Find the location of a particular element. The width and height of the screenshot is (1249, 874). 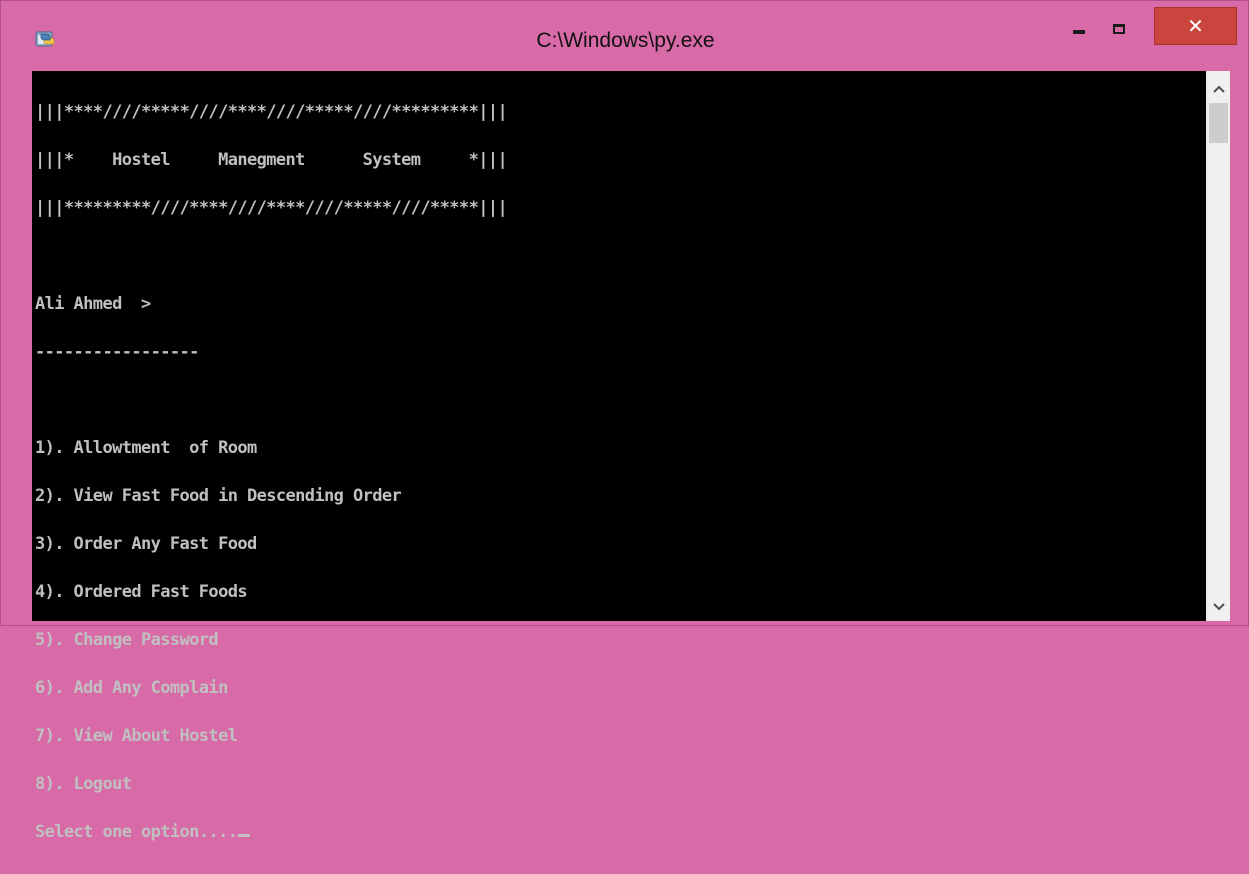

close-icon: ✕ is located at coordinates (1195, 26).